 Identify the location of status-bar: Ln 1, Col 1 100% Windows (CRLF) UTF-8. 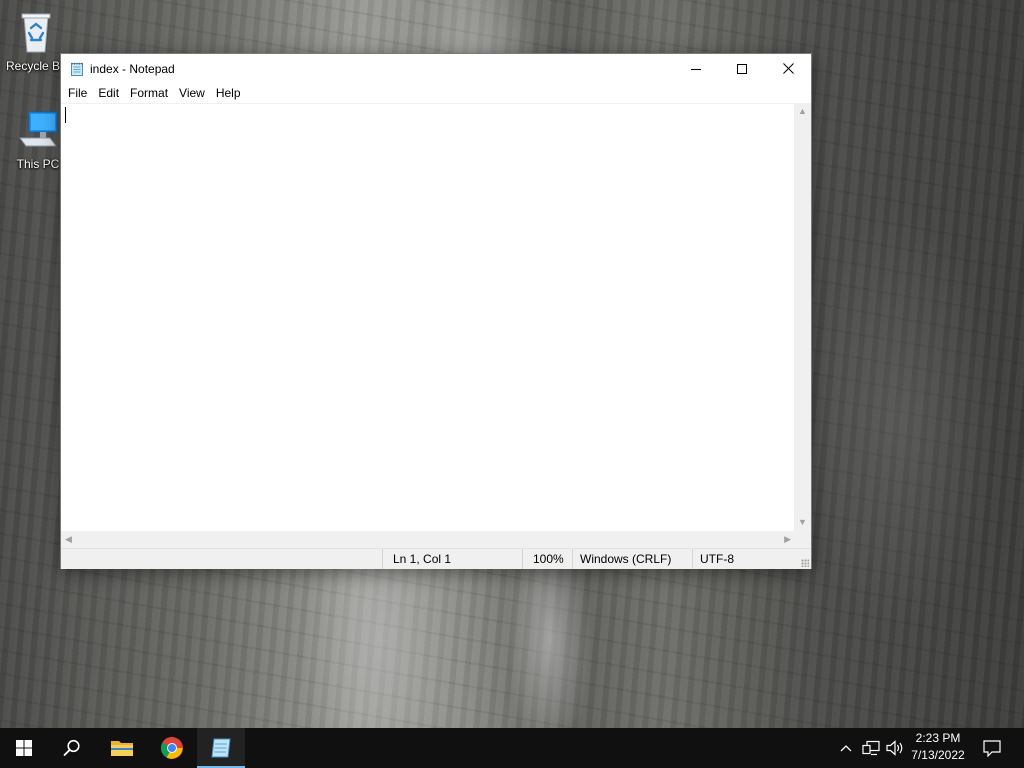
(436, 558).